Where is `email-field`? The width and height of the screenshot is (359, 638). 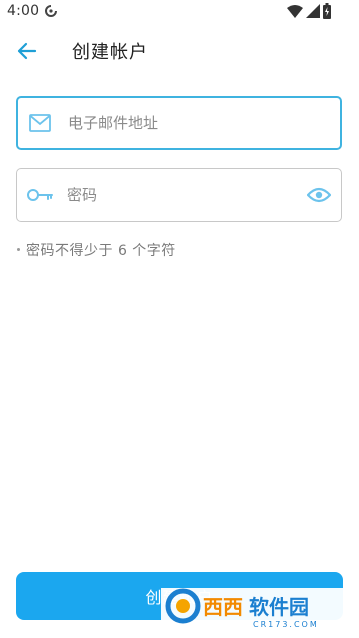
email-field is located at coordinates (179, 123).